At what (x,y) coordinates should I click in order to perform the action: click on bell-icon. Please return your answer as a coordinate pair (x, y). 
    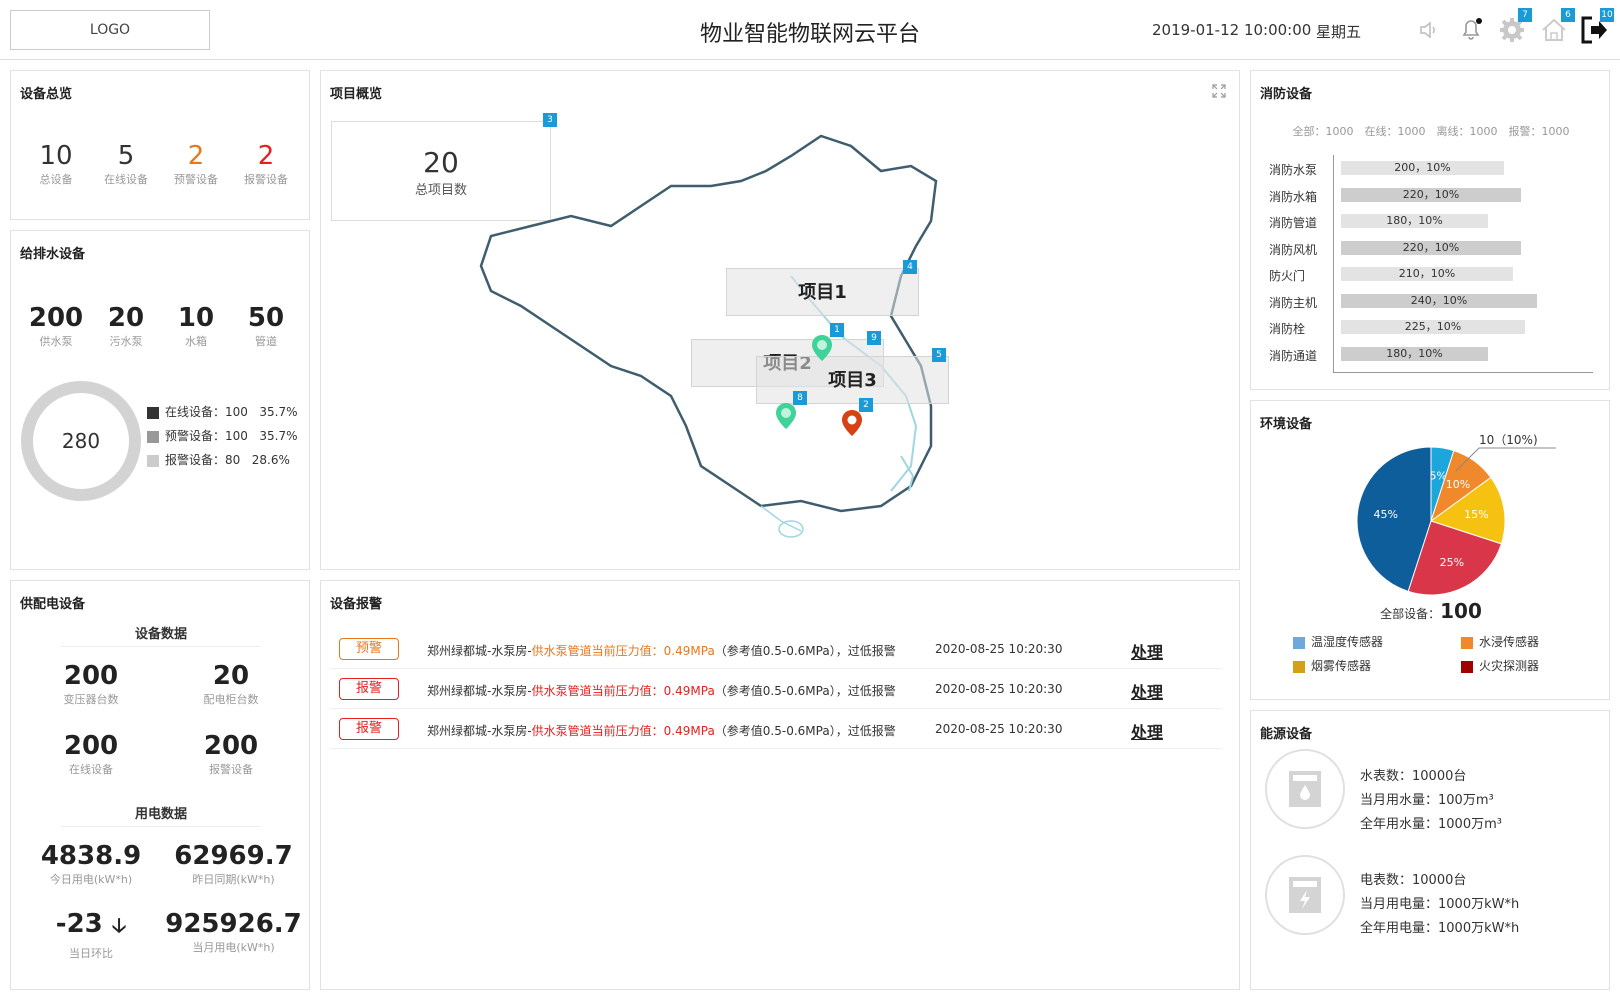
    Looking at the image, I should click on (1471, 29).